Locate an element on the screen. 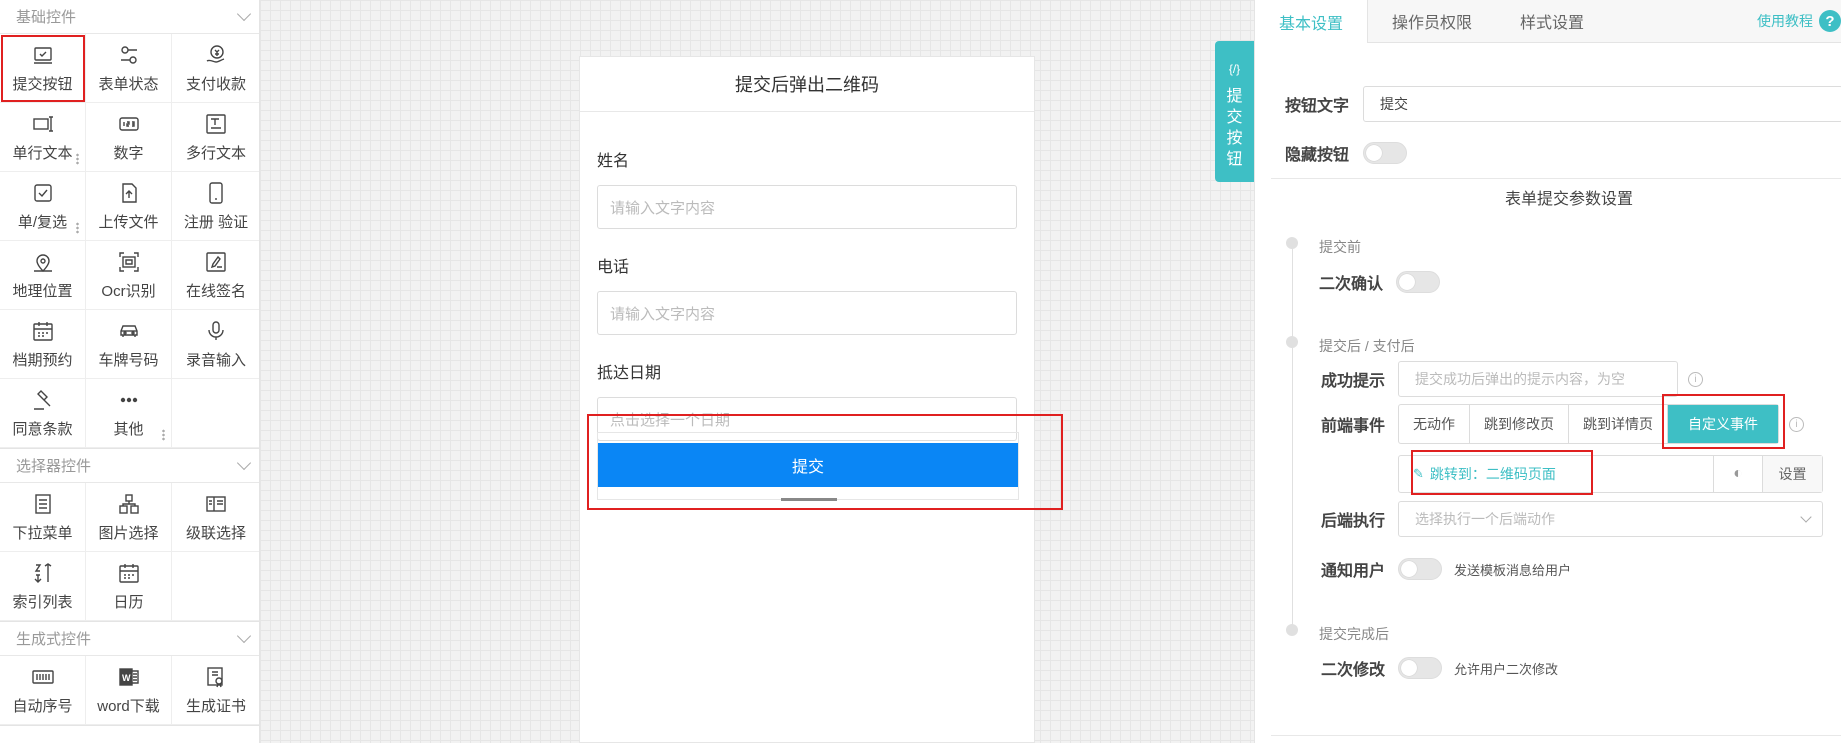  cascade-icon is located at coordinates (216, 503).